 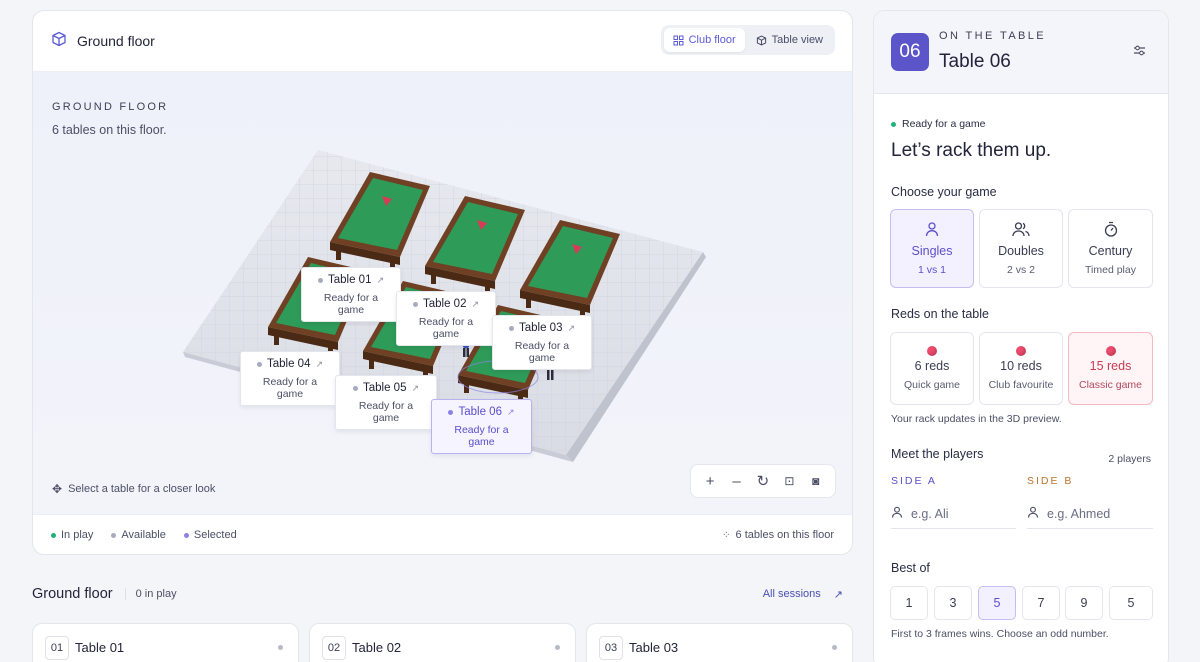 I want to click on sessions-header: Ground floor 0 in play All sessions ↗, so click(x=442, y=594).